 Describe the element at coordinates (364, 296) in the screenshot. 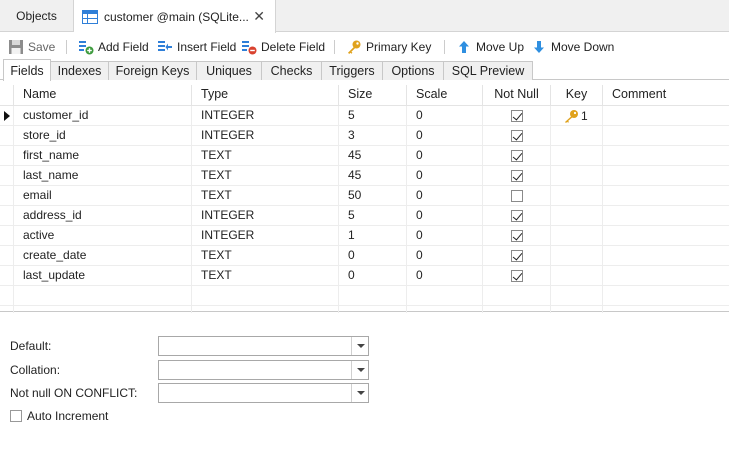

I see `empty-row` at that location.